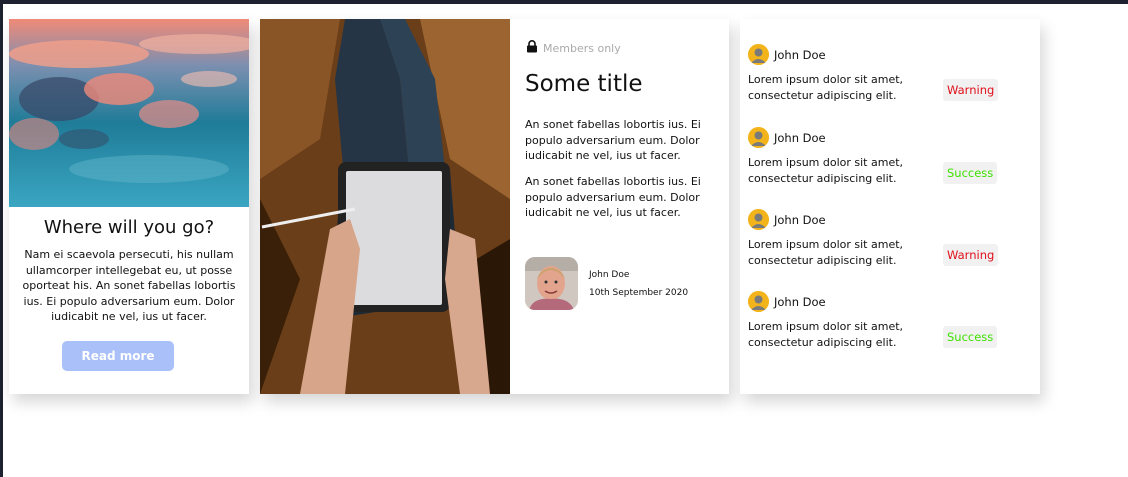 This screenshot has height=477, width=1128. Describe the element at coordinates (129, 113) in the screenshot. I see `sky-image` at that location.